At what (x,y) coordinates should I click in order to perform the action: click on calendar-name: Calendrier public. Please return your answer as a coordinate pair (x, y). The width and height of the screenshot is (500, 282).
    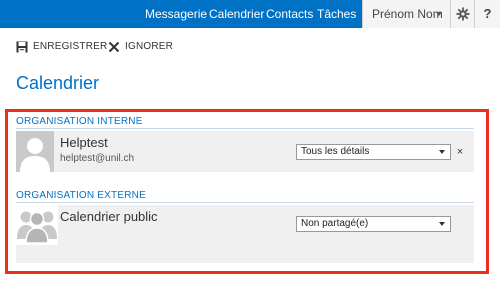
    Looking at the image, I should click on (109, 216).